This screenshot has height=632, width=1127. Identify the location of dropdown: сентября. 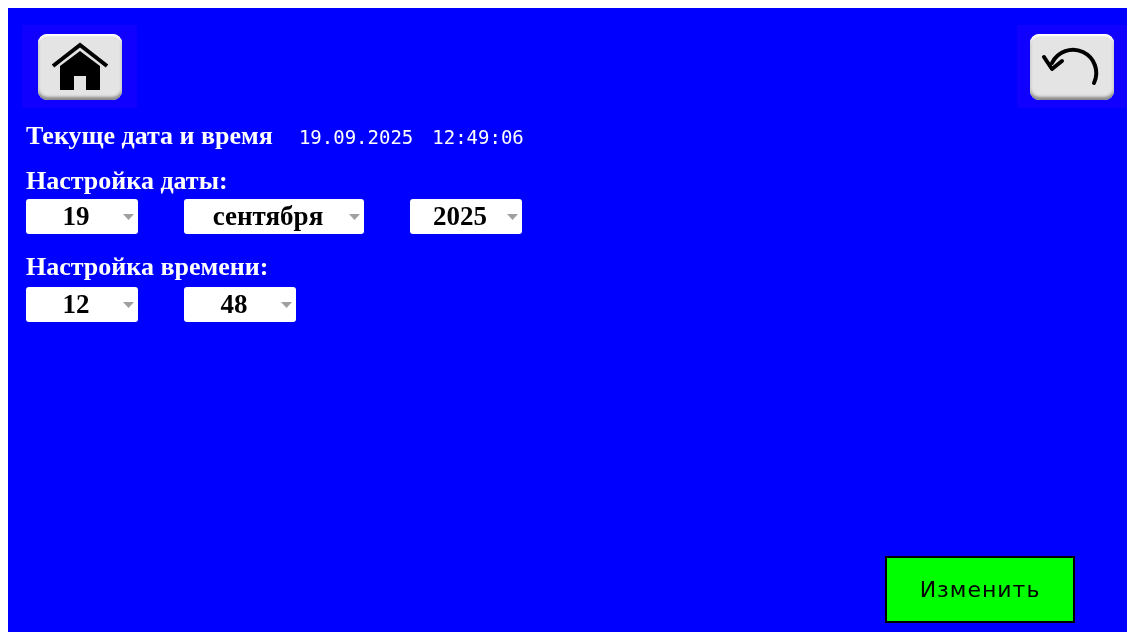
(274, 216).